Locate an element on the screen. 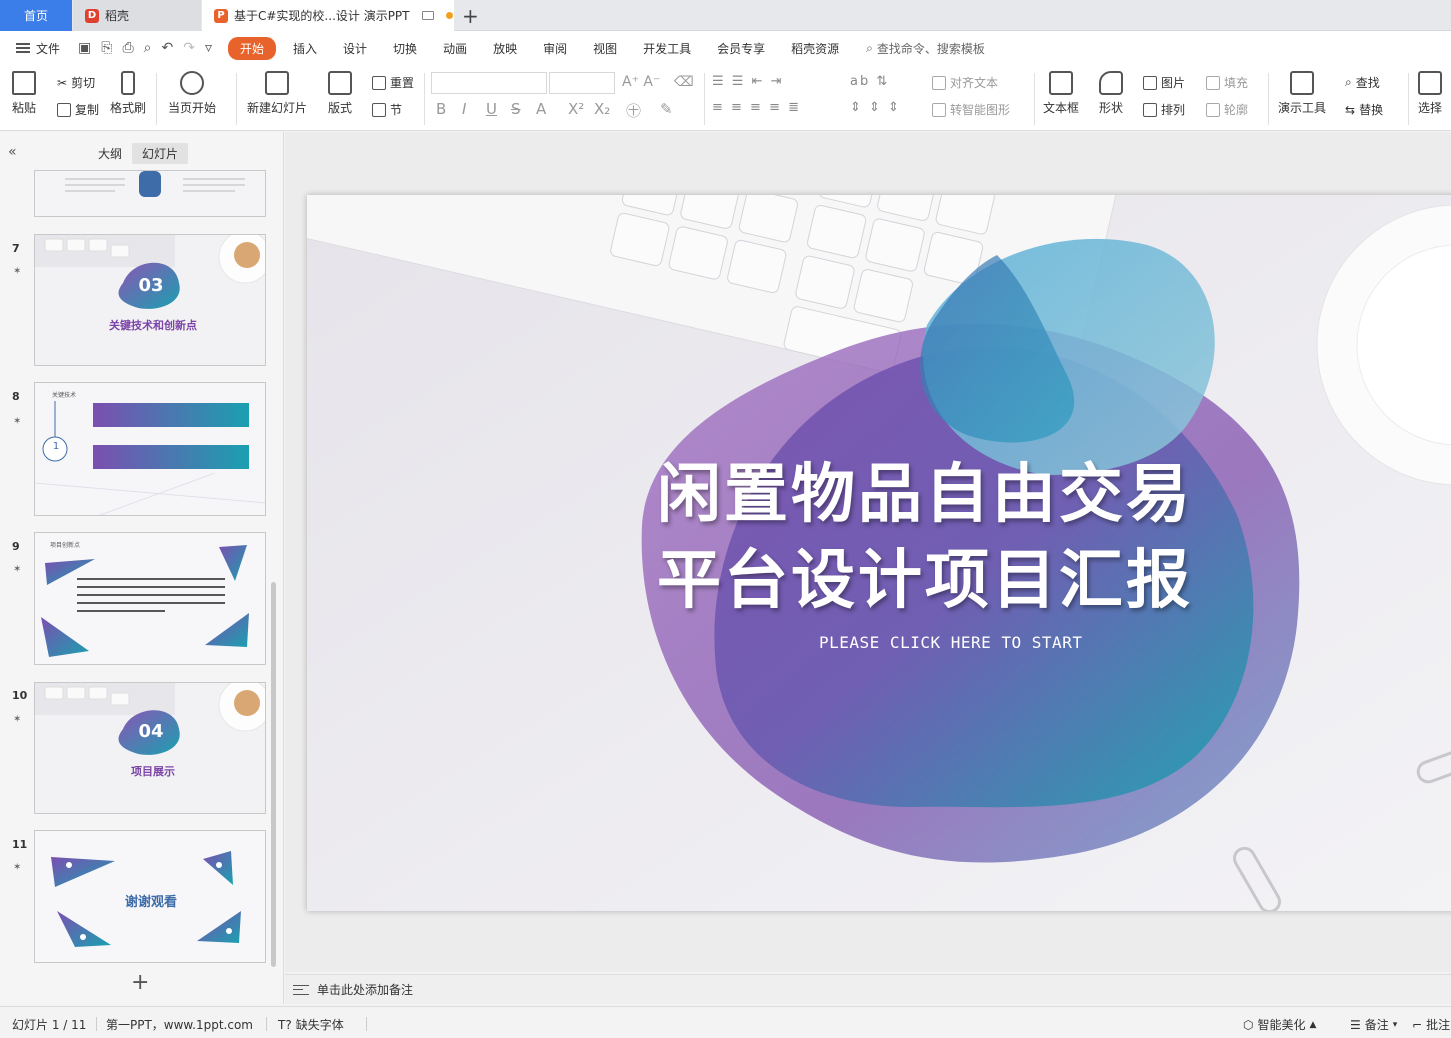  slide-thumbnail-8: 关键技术 1 is located at coordinates (150, 449).